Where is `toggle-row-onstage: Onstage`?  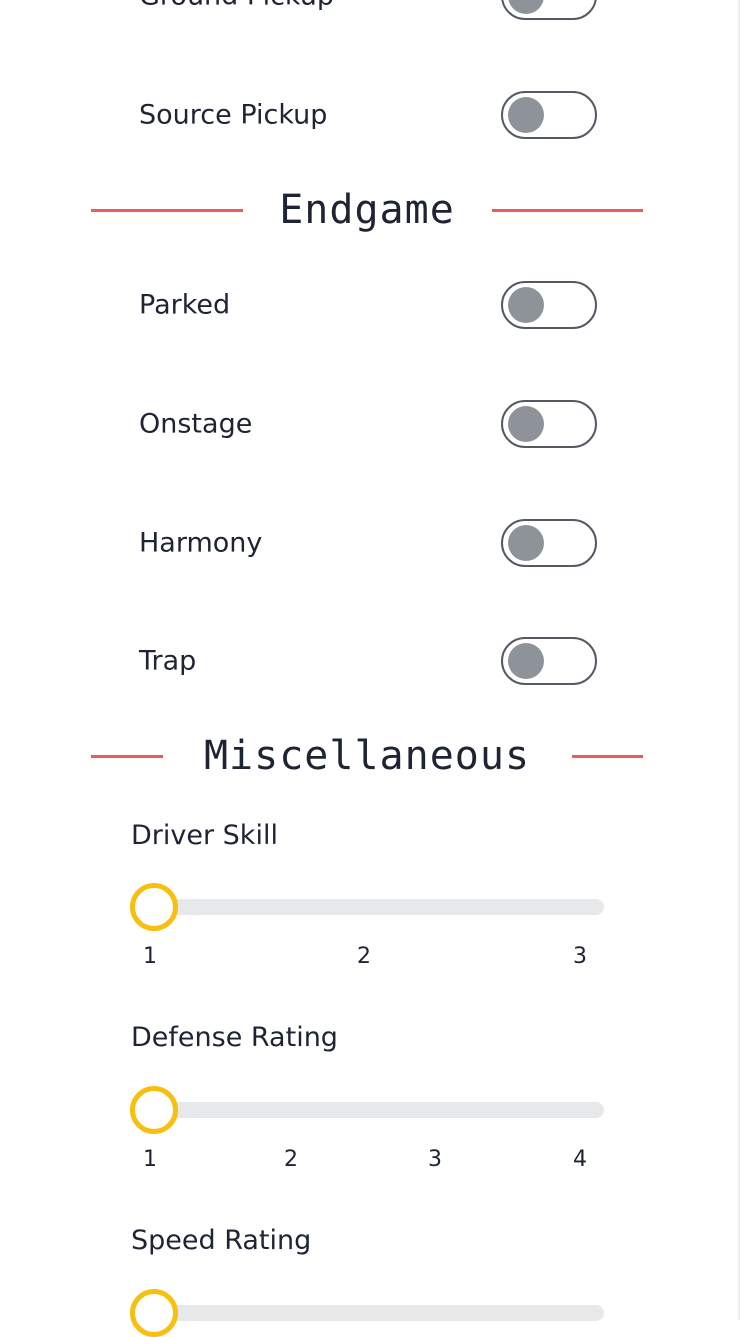
toggle-row-onstage: Onstage is located at coordinates (368, 424).